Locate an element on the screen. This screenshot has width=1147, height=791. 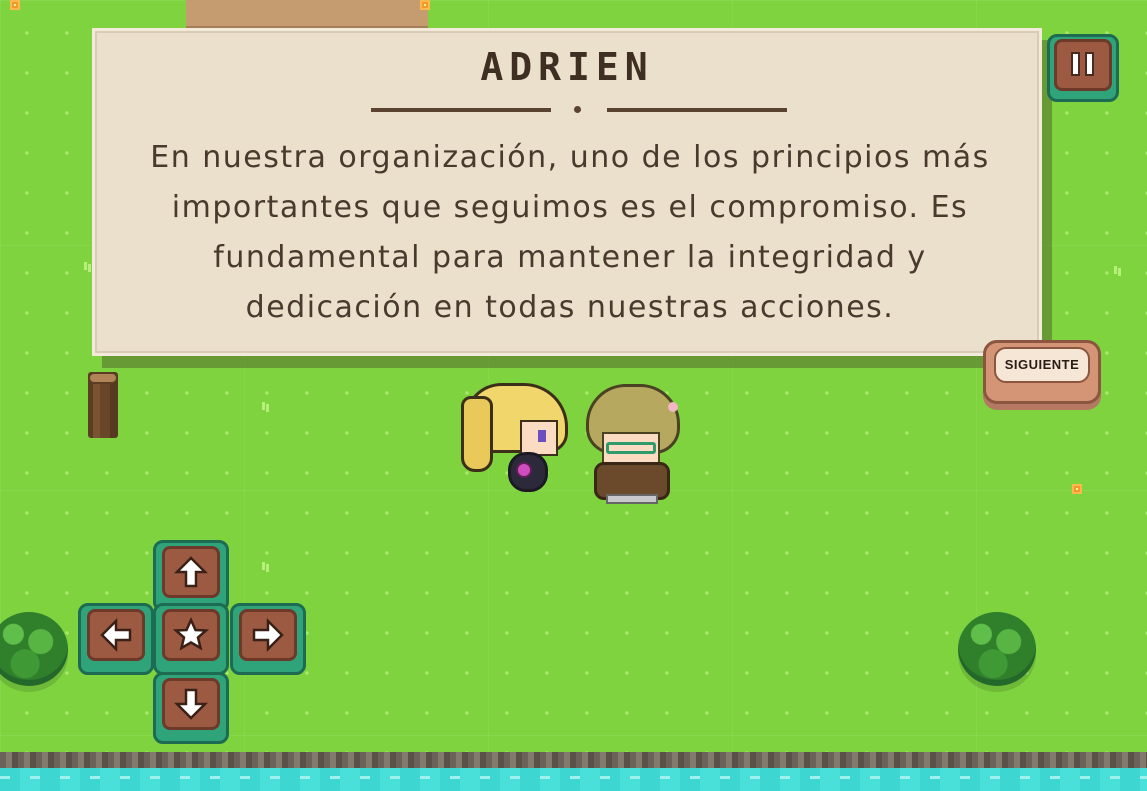
npc-feet is located at coordinates (632, 499).